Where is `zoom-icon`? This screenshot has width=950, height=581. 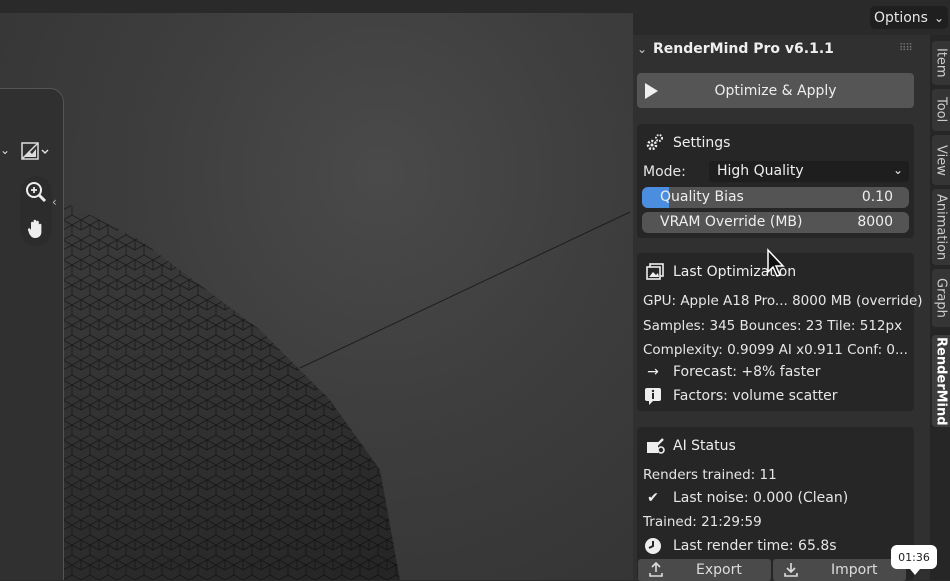
zoom-icon is located at coordinates (36, 192).